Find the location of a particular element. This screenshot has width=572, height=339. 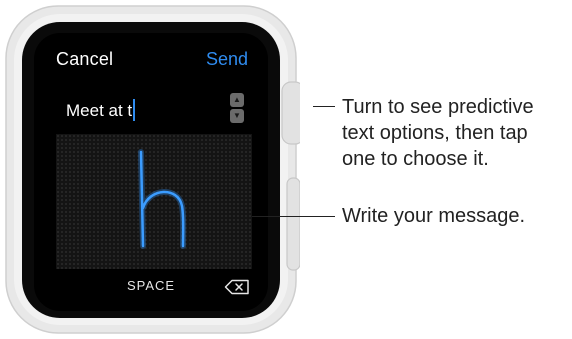

crown-callout-line is located at coordinates (324, 106).